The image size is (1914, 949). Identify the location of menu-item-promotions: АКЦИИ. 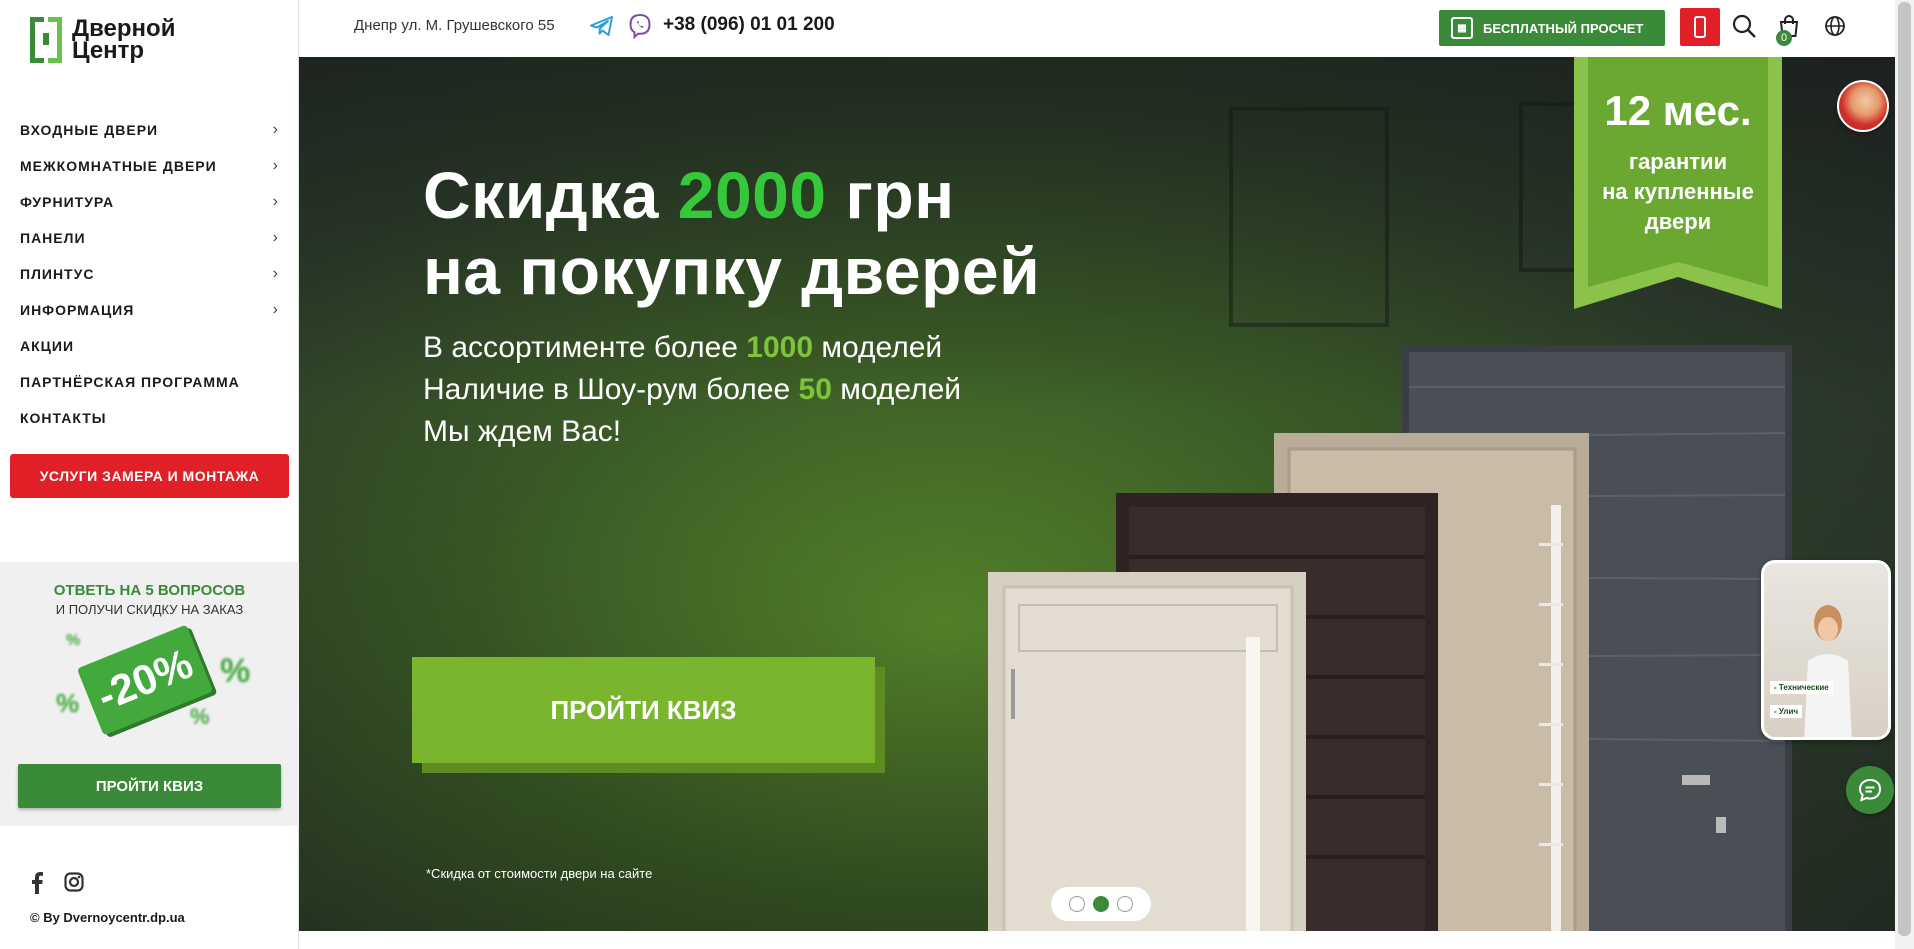
(149, 346).